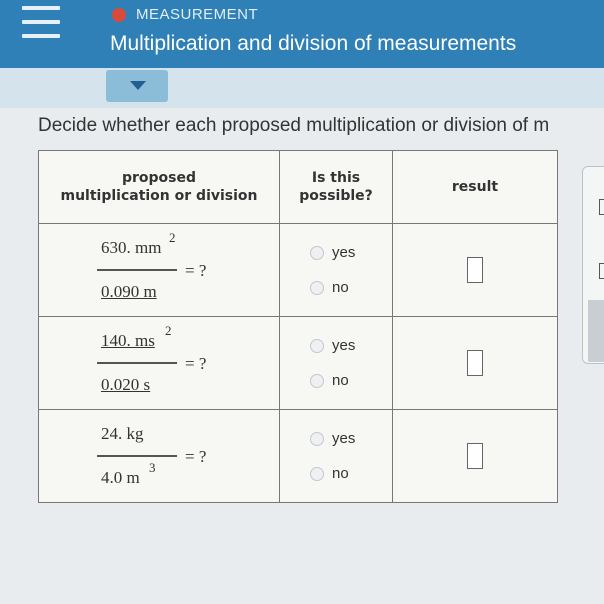 This screenshot has height=604, width=604. What do you see at coordinates (122, 433) in the screenshot?
I see `numerator: 24. kg` at bounding box center [122, 433].